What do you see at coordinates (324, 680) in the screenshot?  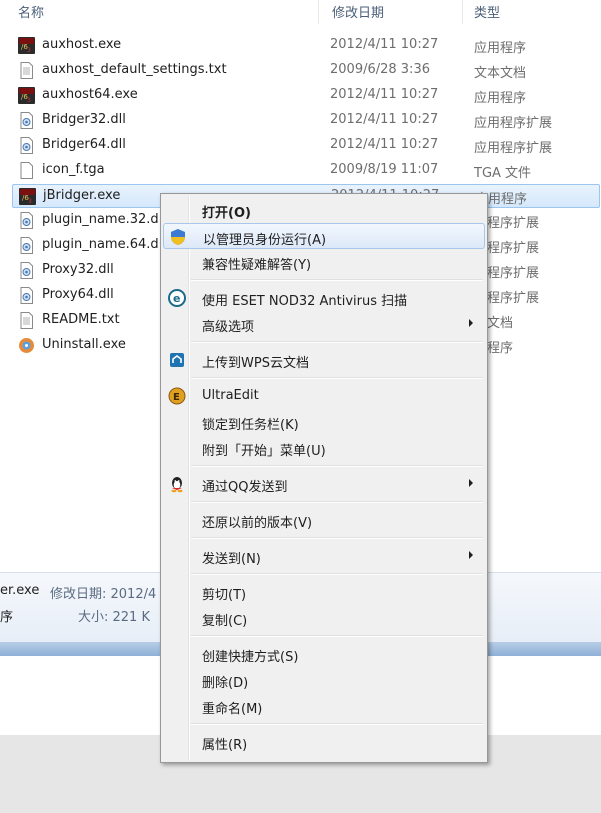 I see `menu-item: 删除(D)` at bounding box center [324, 680].